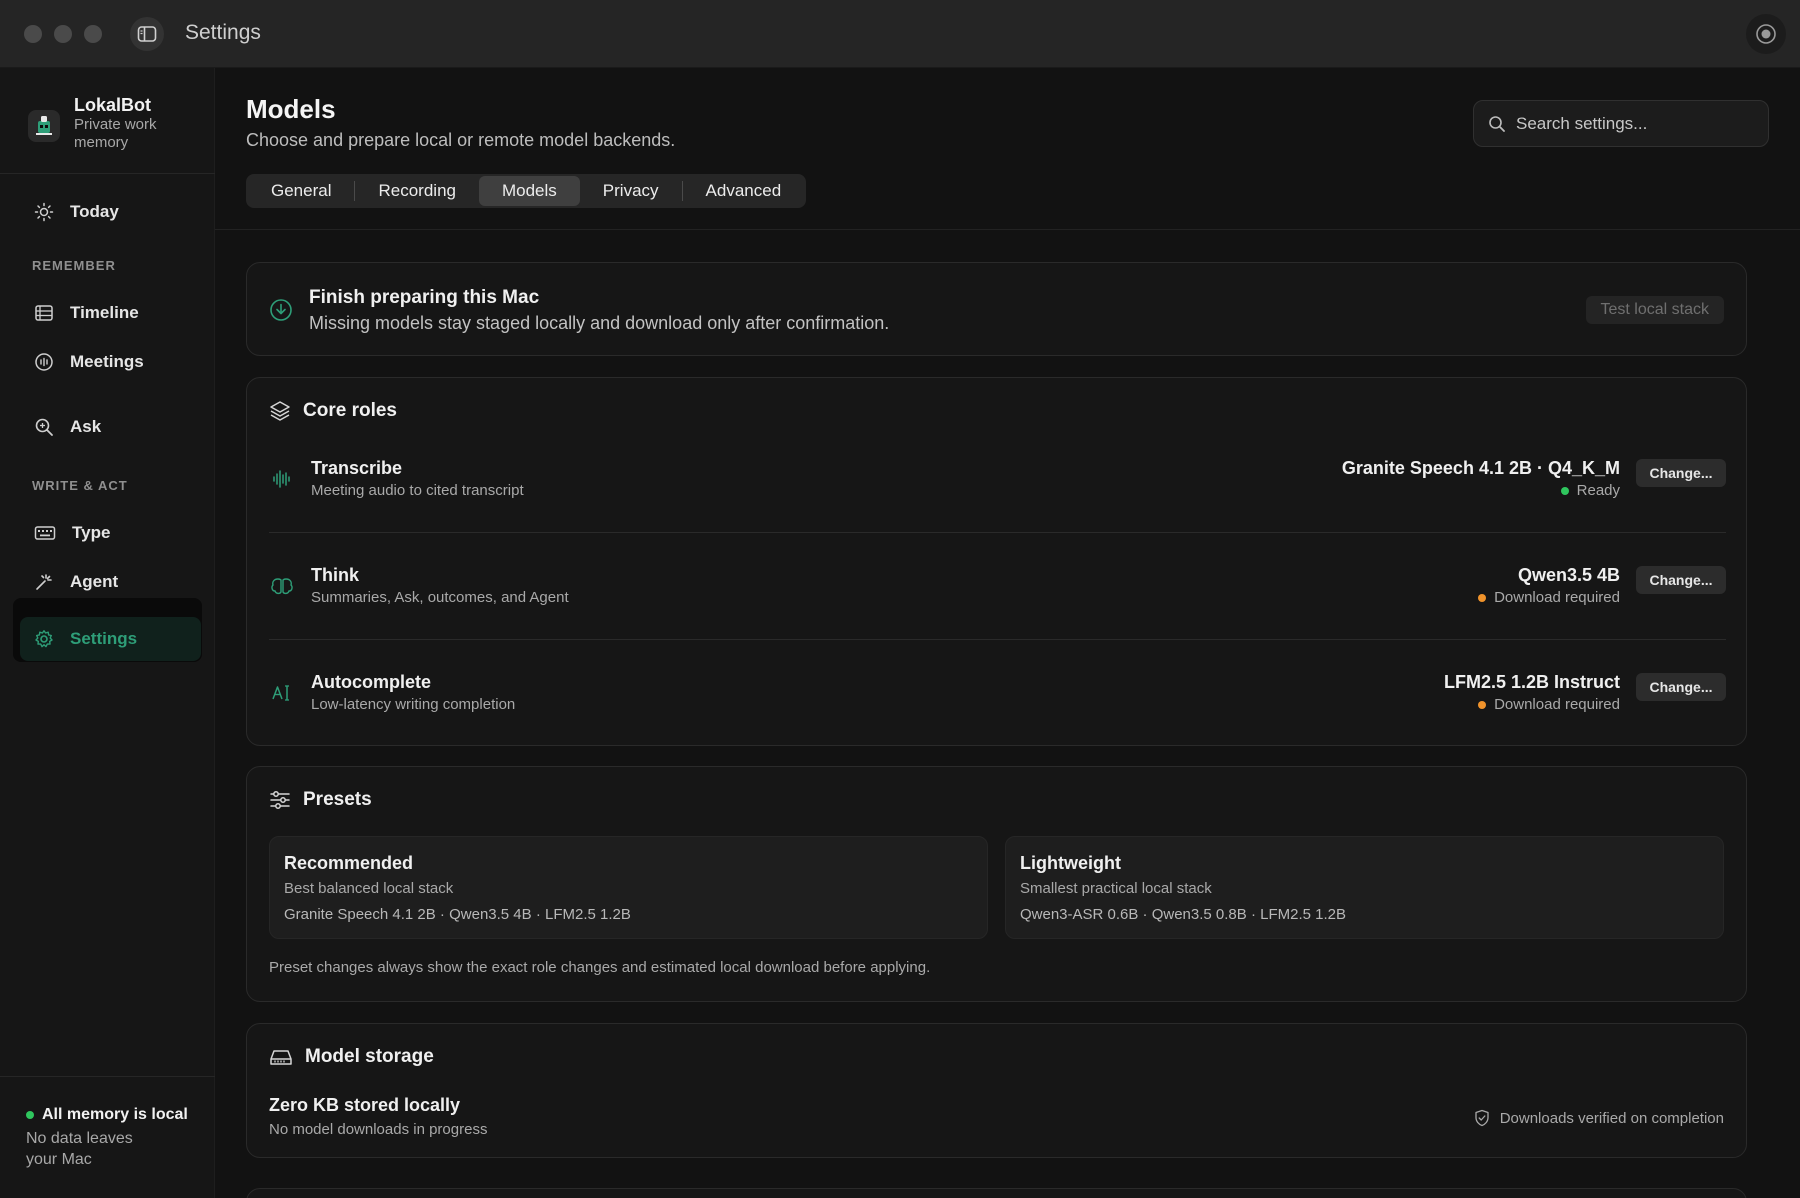 This screenshot has width=1800, height=1198. I want to click on text-cursor-icon, so click(282, 693).